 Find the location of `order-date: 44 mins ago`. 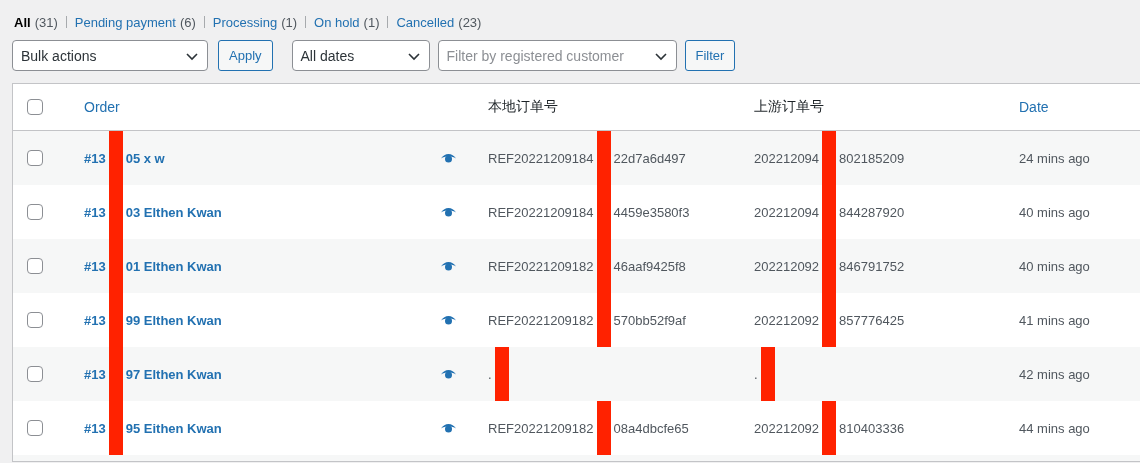

order-date: 44 mins ago is located at coordinates (1054, 428).